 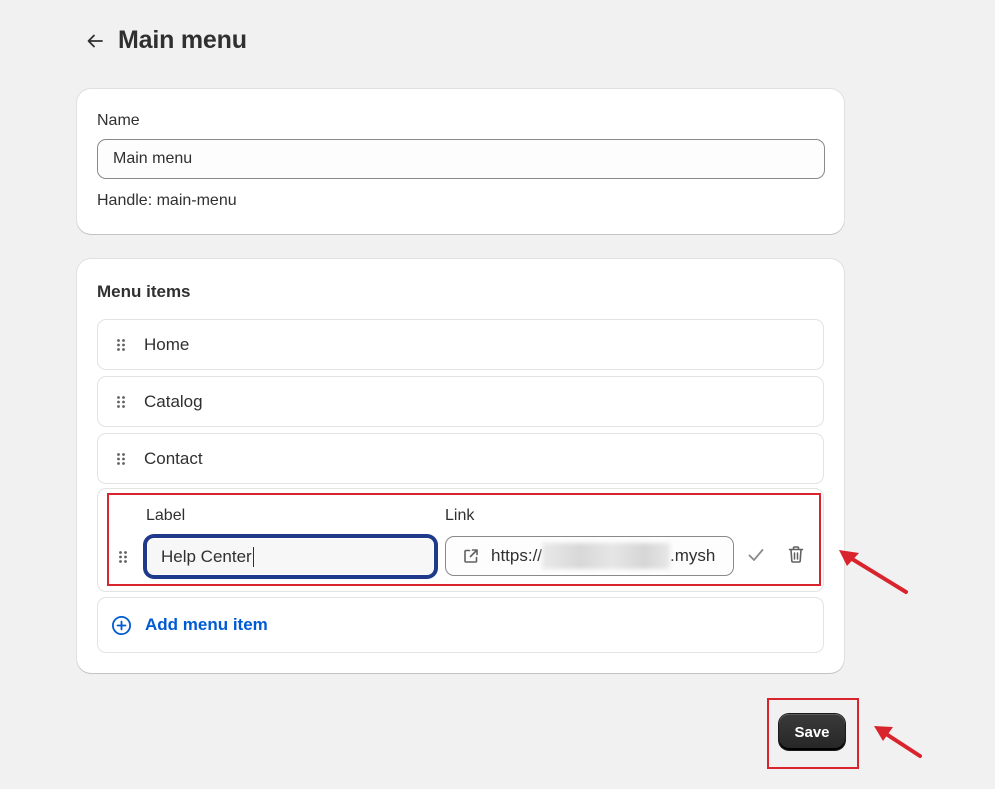 I want to click on link-input: https:// .mysh, so click(x=589, y=556).